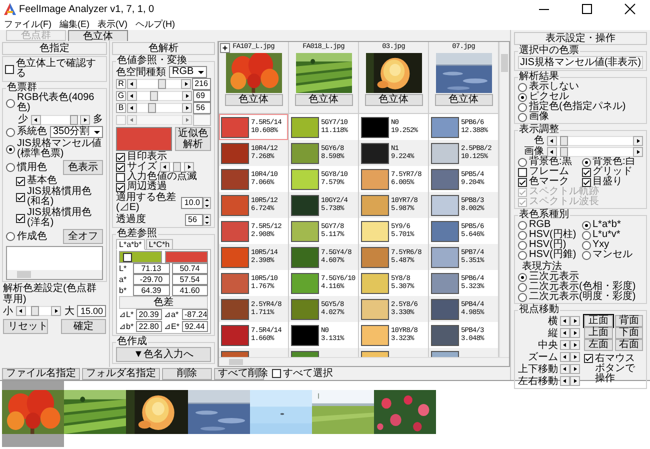 The image size is (650, 449). I want to click on value-field: 22.80, so click(149, 326).